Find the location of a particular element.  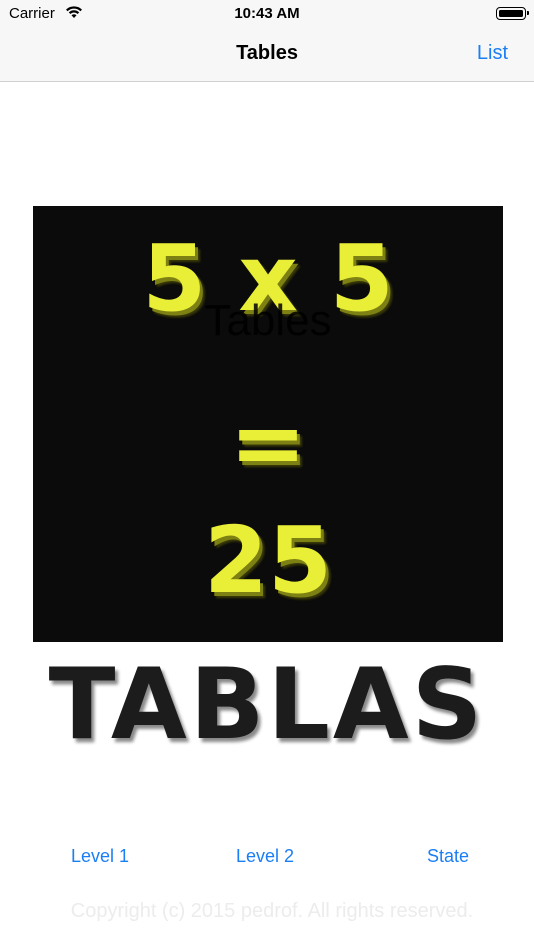

brand-logo-text: TABLAS is located at coordinates (267, 705).